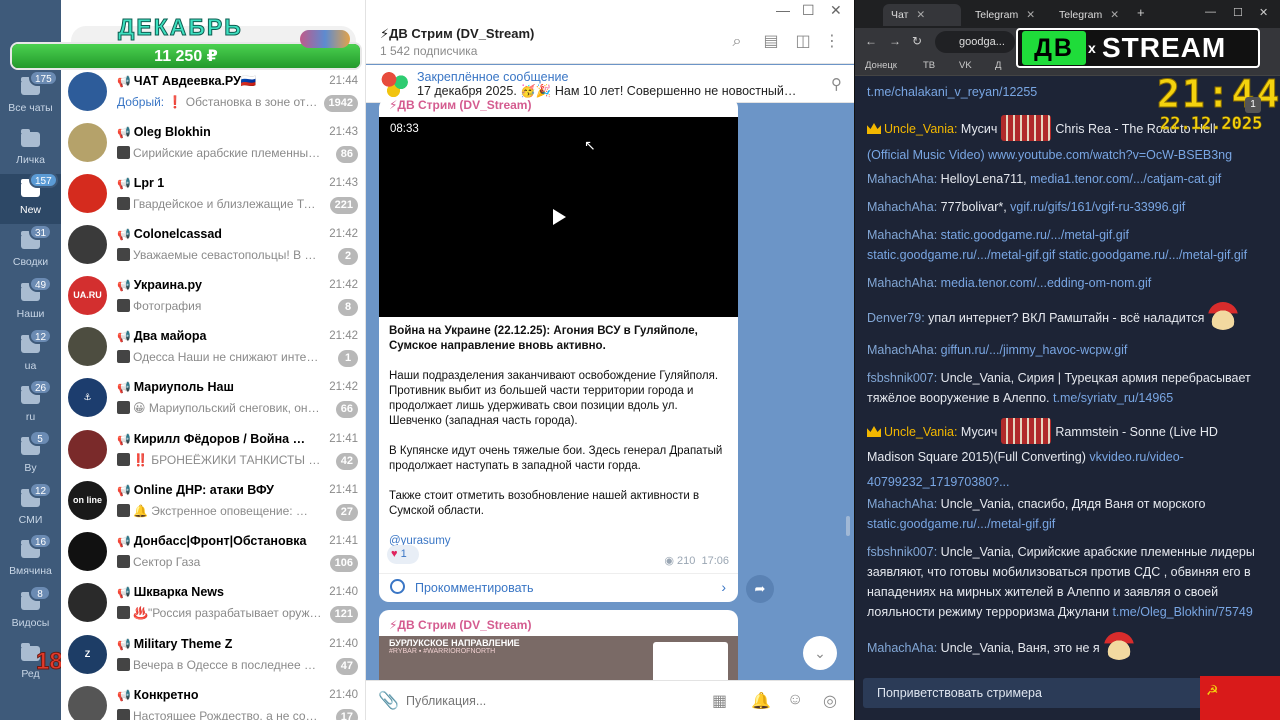 This screenshot has height=720, width=1280. I want to click on folder-nashi: 49 Наши, so click(30, 302).